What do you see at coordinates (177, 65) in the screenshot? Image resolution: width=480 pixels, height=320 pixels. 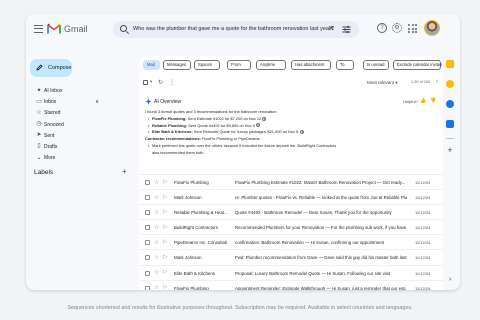 I see `filter-chip: Messages` at bounding box center [177, 65].